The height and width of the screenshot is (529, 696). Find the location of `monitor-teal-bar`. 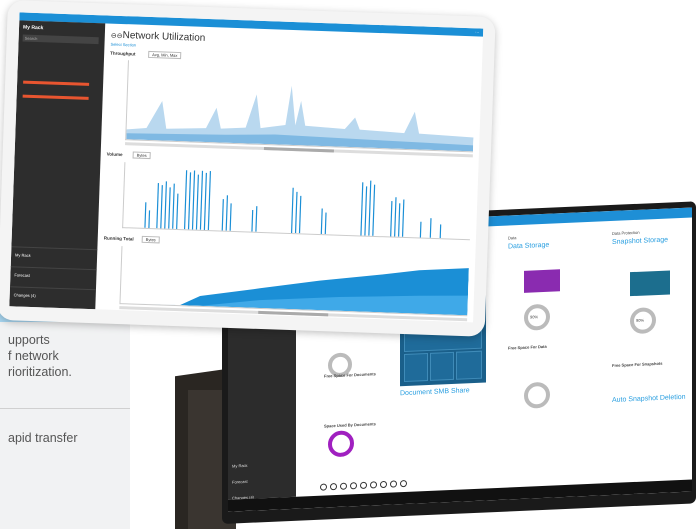

monitor-teal-bar is located at coordinates (650, 283).